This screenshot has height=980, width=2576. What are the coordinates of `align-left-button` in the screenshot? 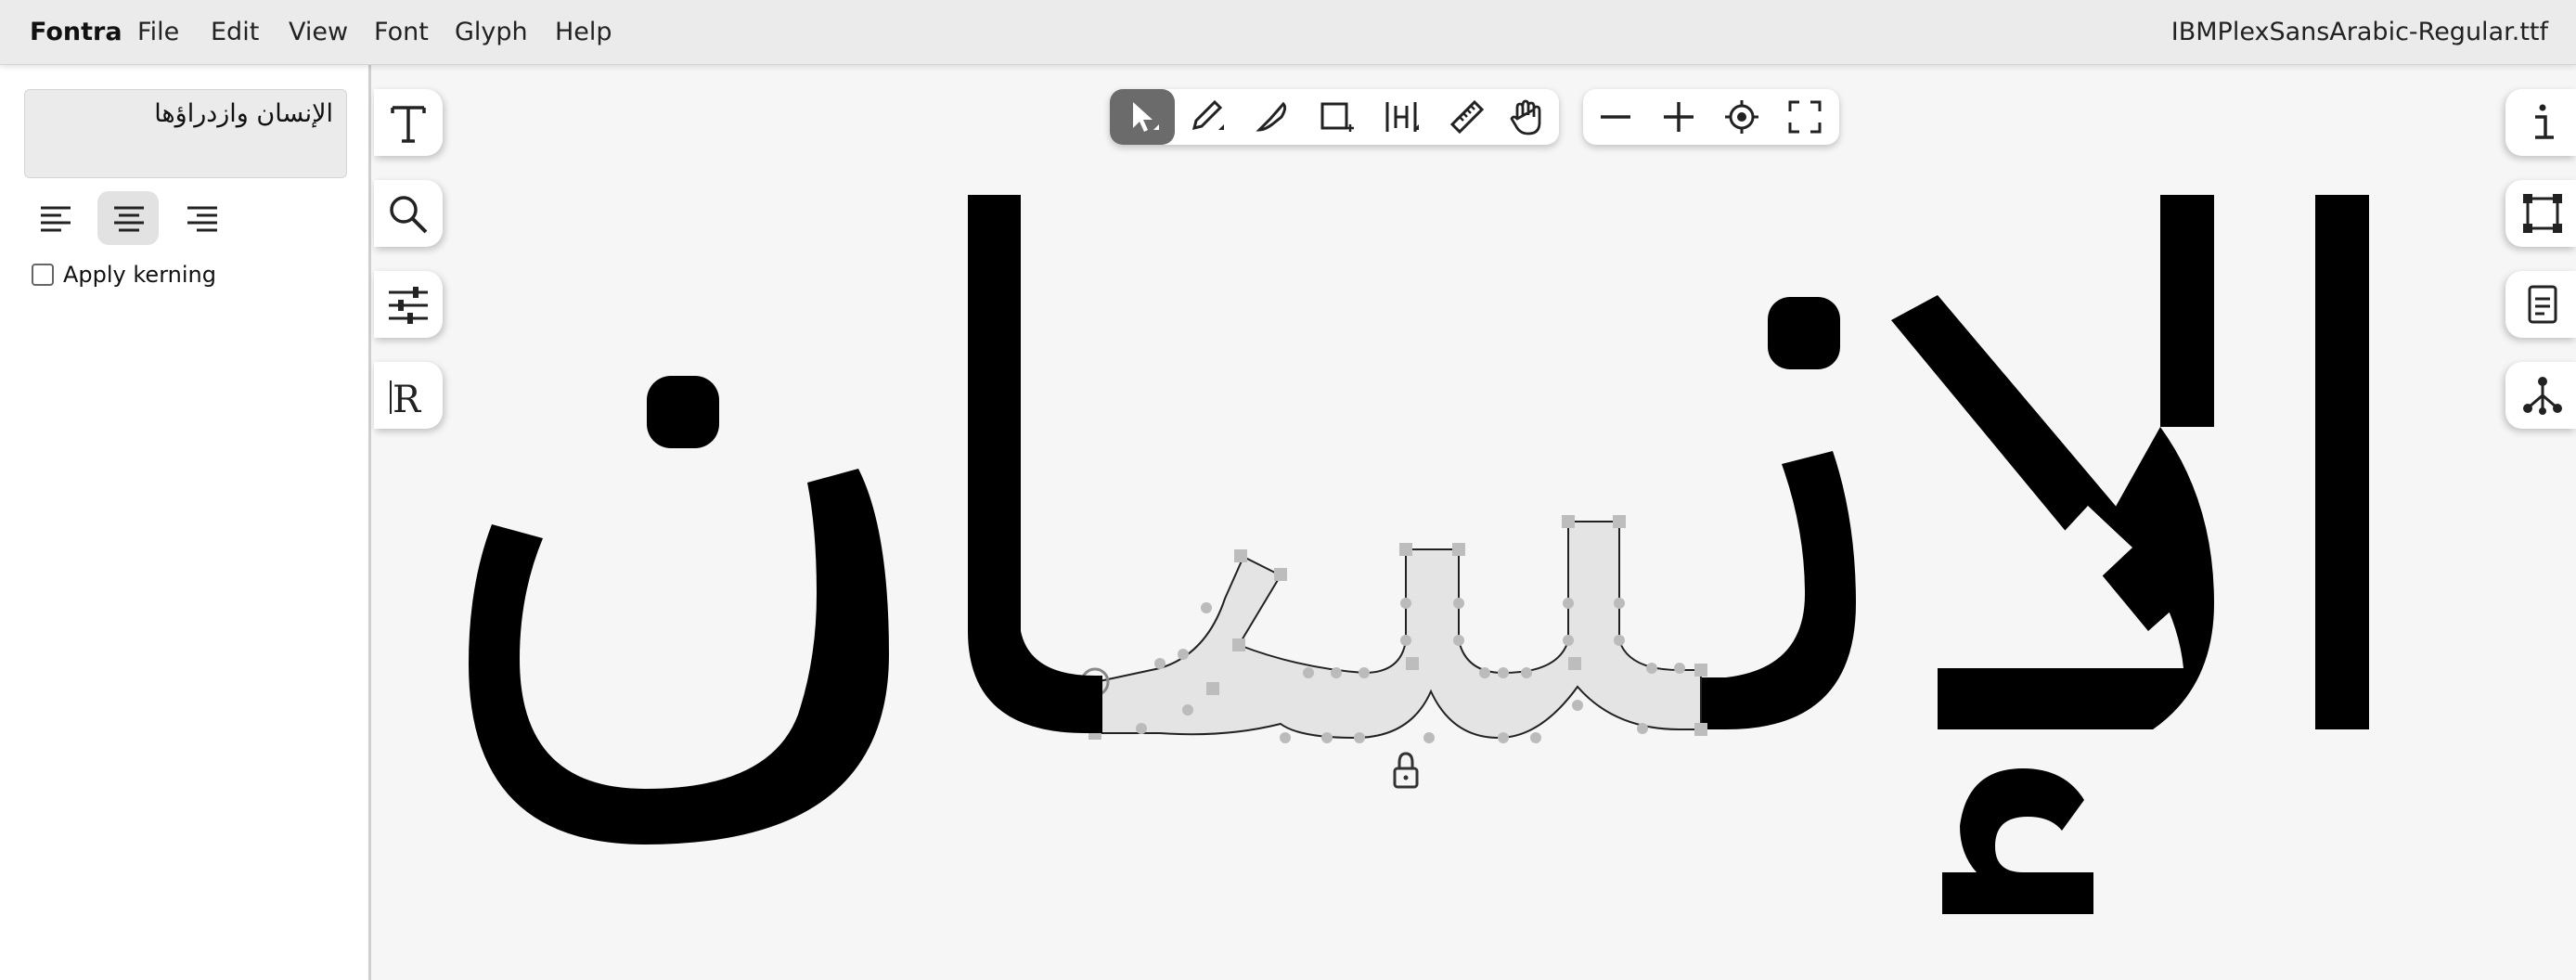 It's located at (54, 218).